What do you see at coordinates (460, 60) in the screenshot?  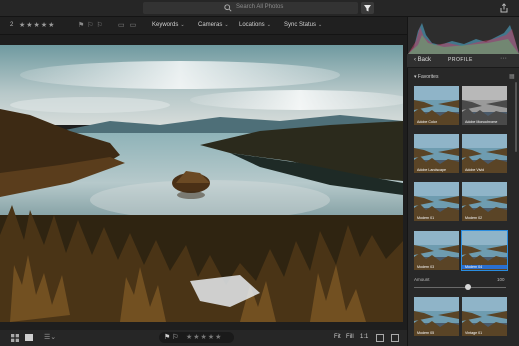 I see `panel-title: PROFILE` at bounding box center [460, 60].